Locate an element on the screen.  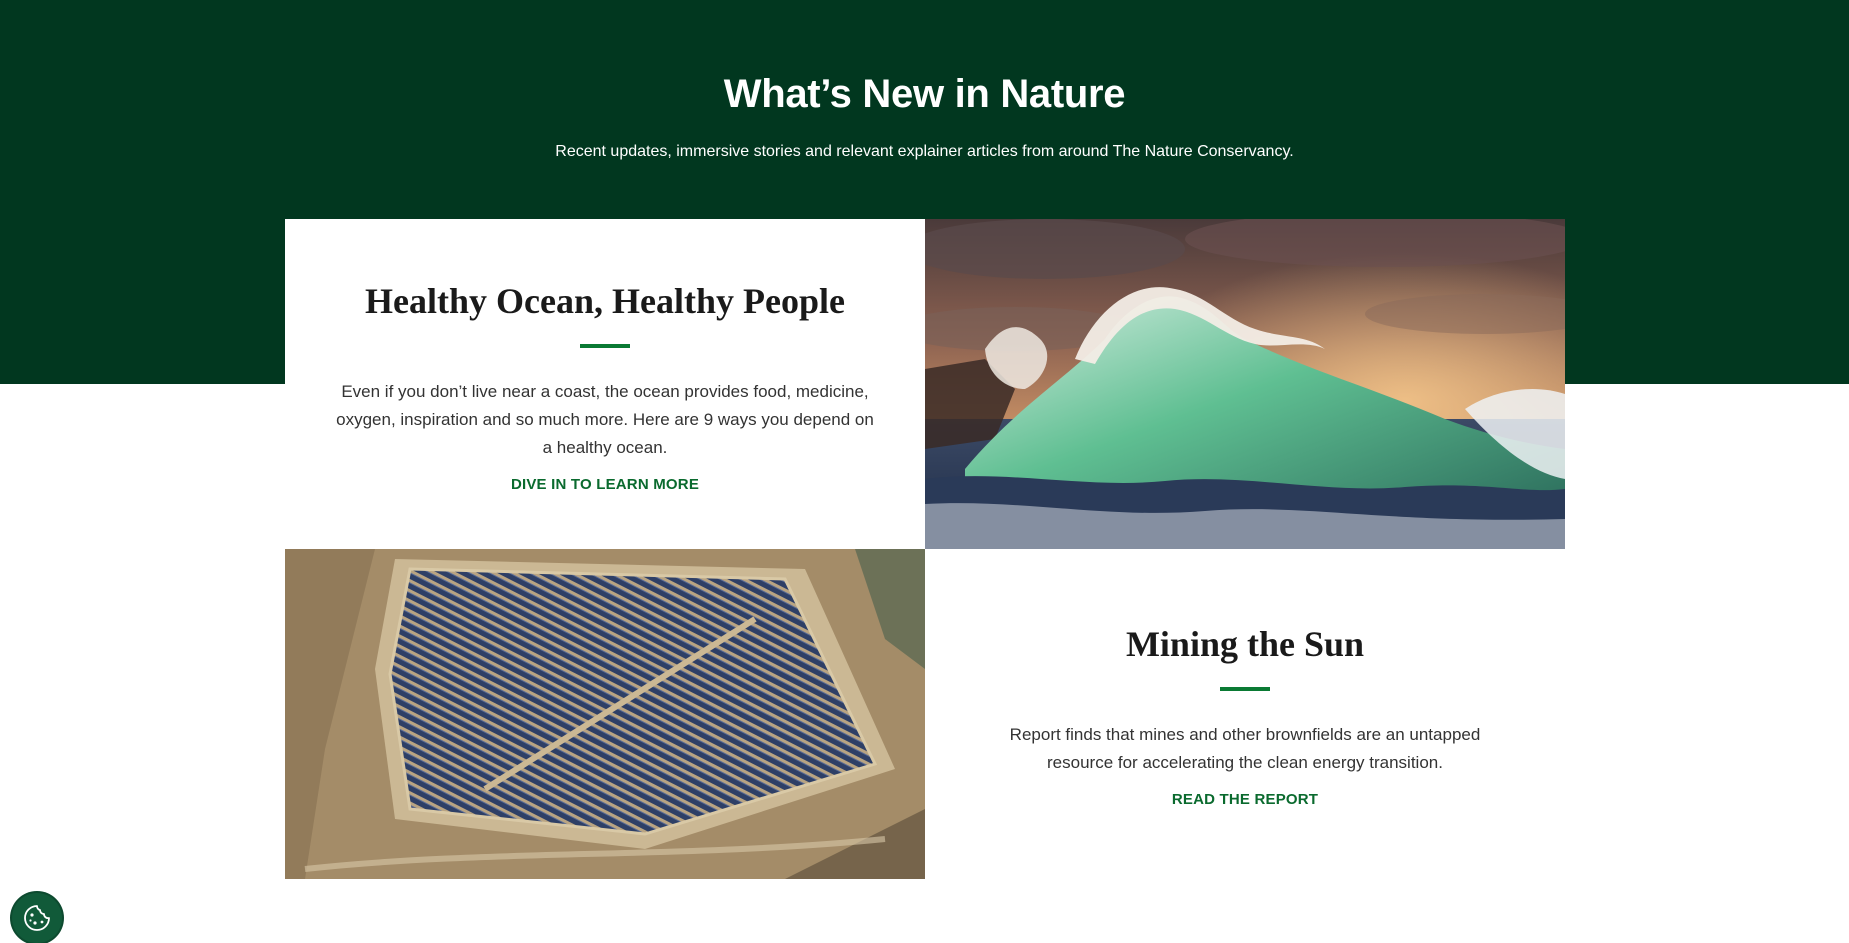
card-title: Mining the Sun is located at coordinates (1245, 644).